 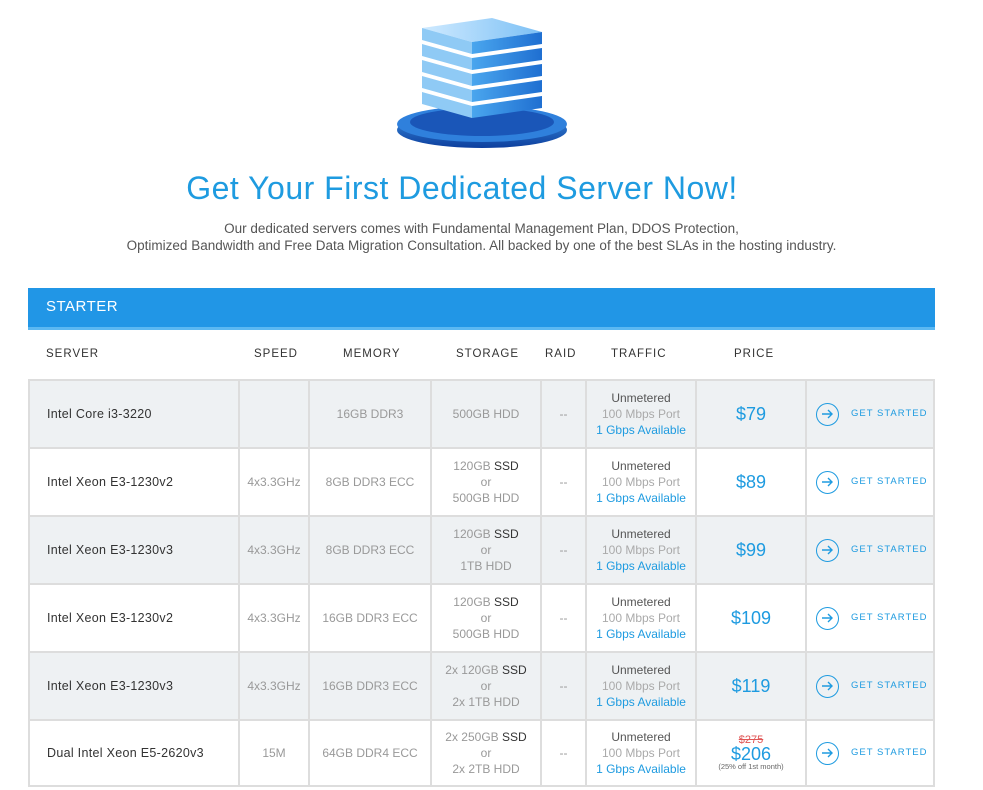 I want to click on page-title: Get Your First Dedicated Server Now!, so click(x=462, y=188).